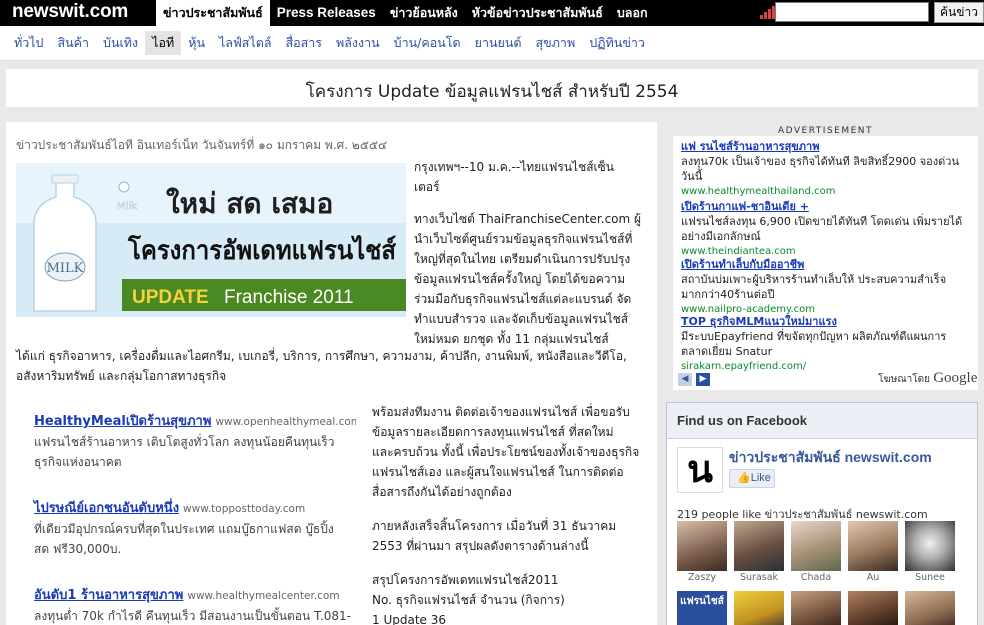  I want to click on category-products: สินค้า, so click(73, 43).